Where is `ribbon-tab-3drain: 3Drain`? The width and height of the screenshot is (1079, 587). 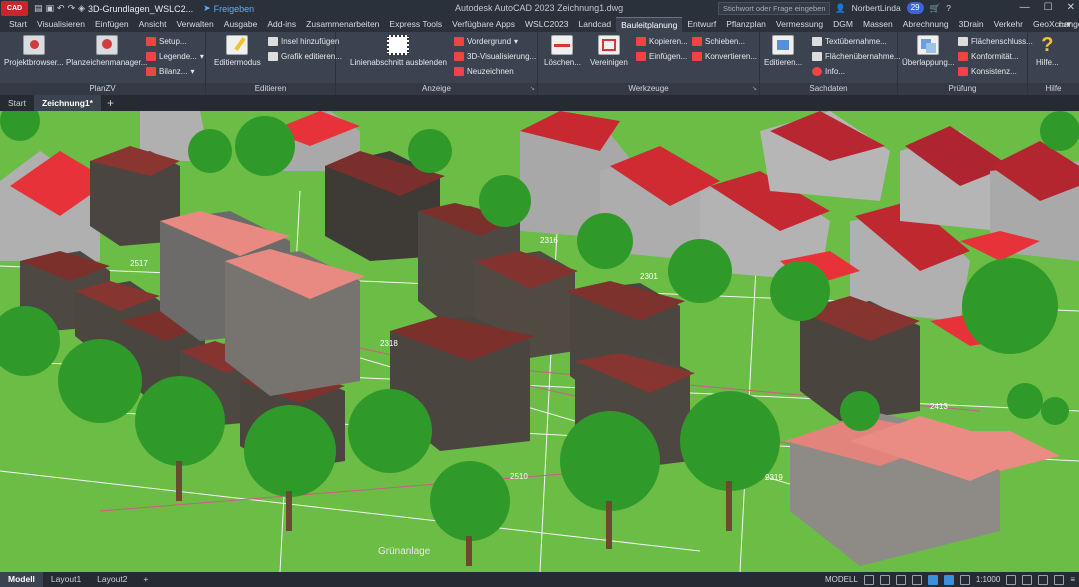 ribbon-tab-3drain: 3Drain is located at coordinates (971, 24).